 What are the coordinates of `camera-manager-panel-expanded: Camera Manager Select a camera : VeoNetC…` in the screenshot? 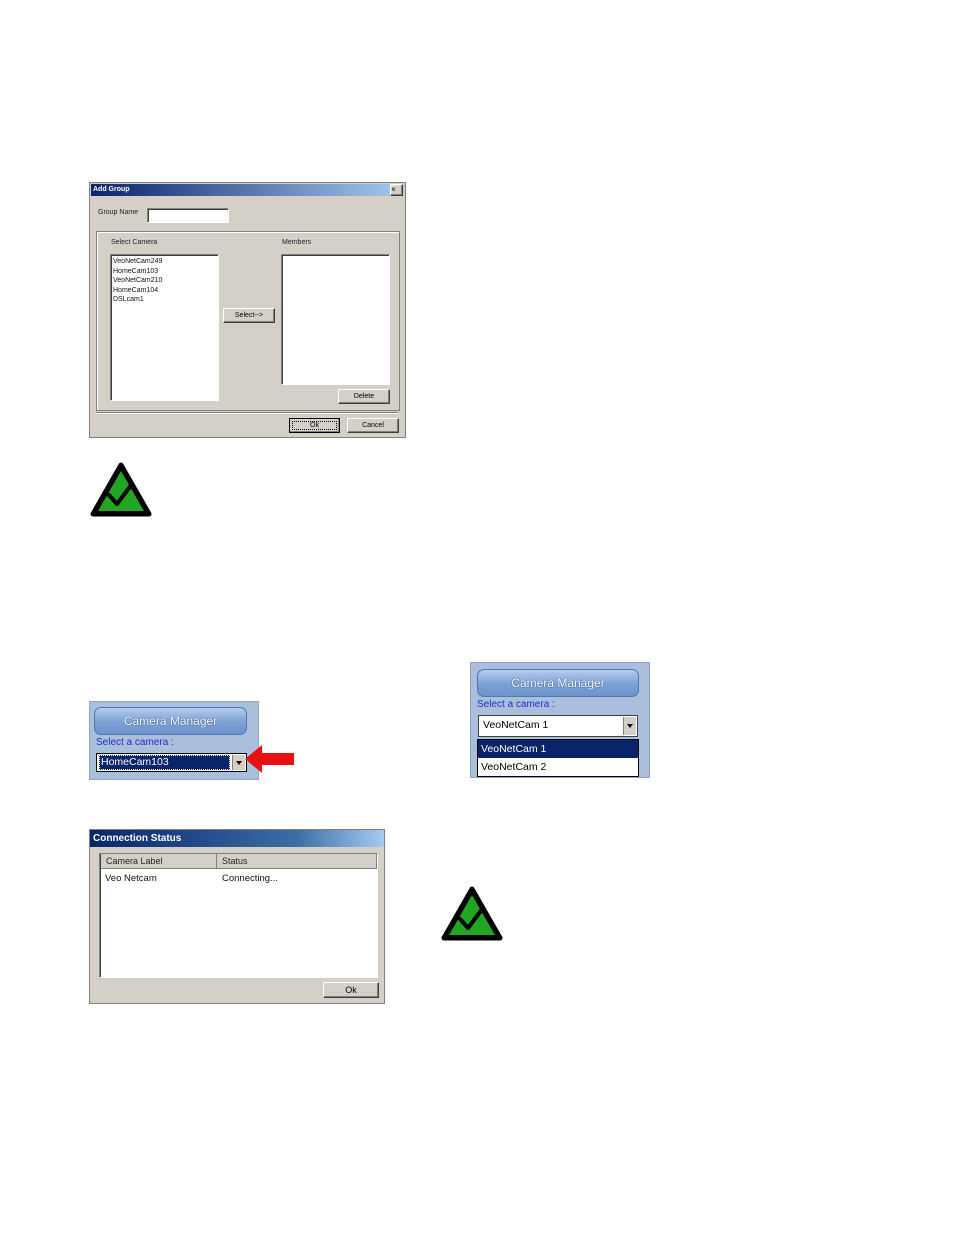 It's located at (560, 720).